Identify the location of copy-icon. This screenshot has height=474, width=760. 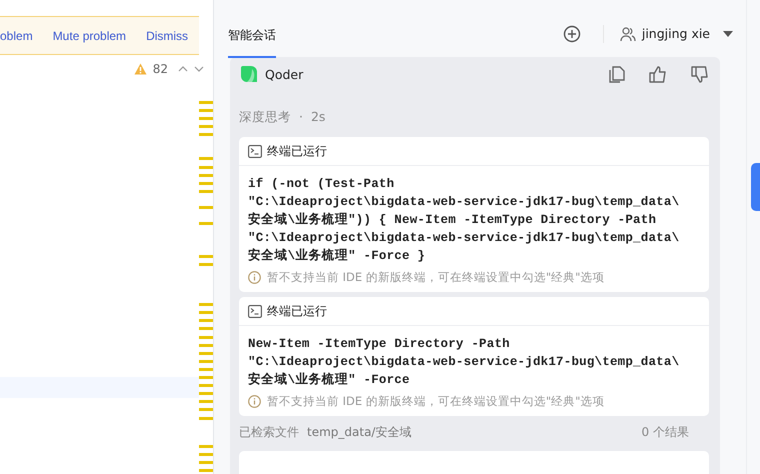
(617, 74).